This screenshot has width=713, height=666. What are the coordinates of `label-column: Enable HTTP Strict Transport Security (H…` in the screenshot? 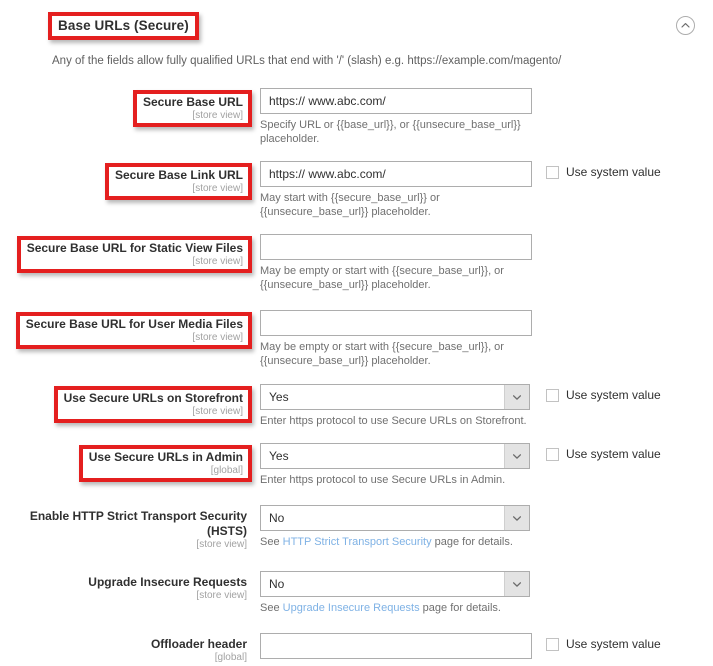 It's located at (130, 526).